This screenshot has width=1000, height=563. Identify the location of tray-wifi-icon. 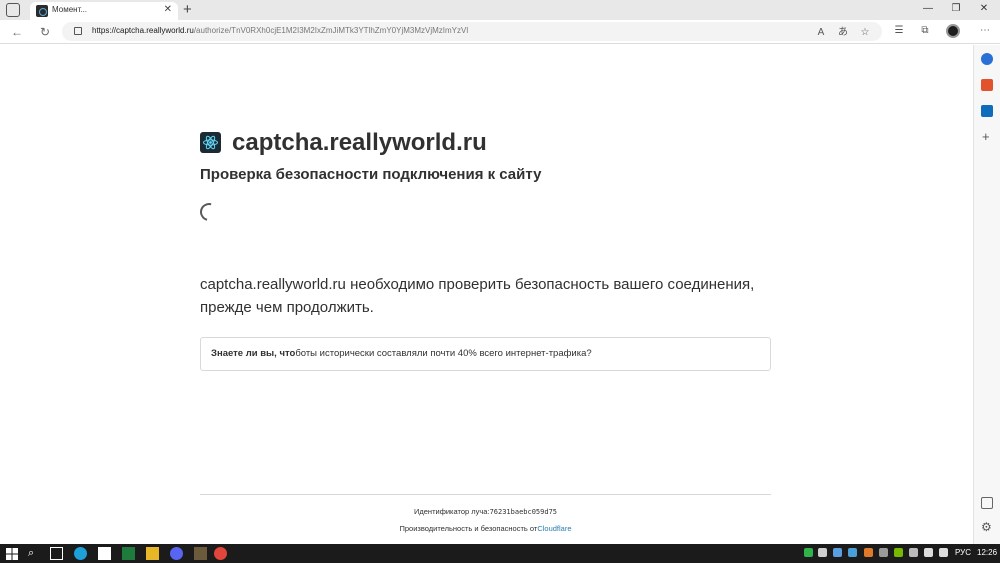
(928, 552).